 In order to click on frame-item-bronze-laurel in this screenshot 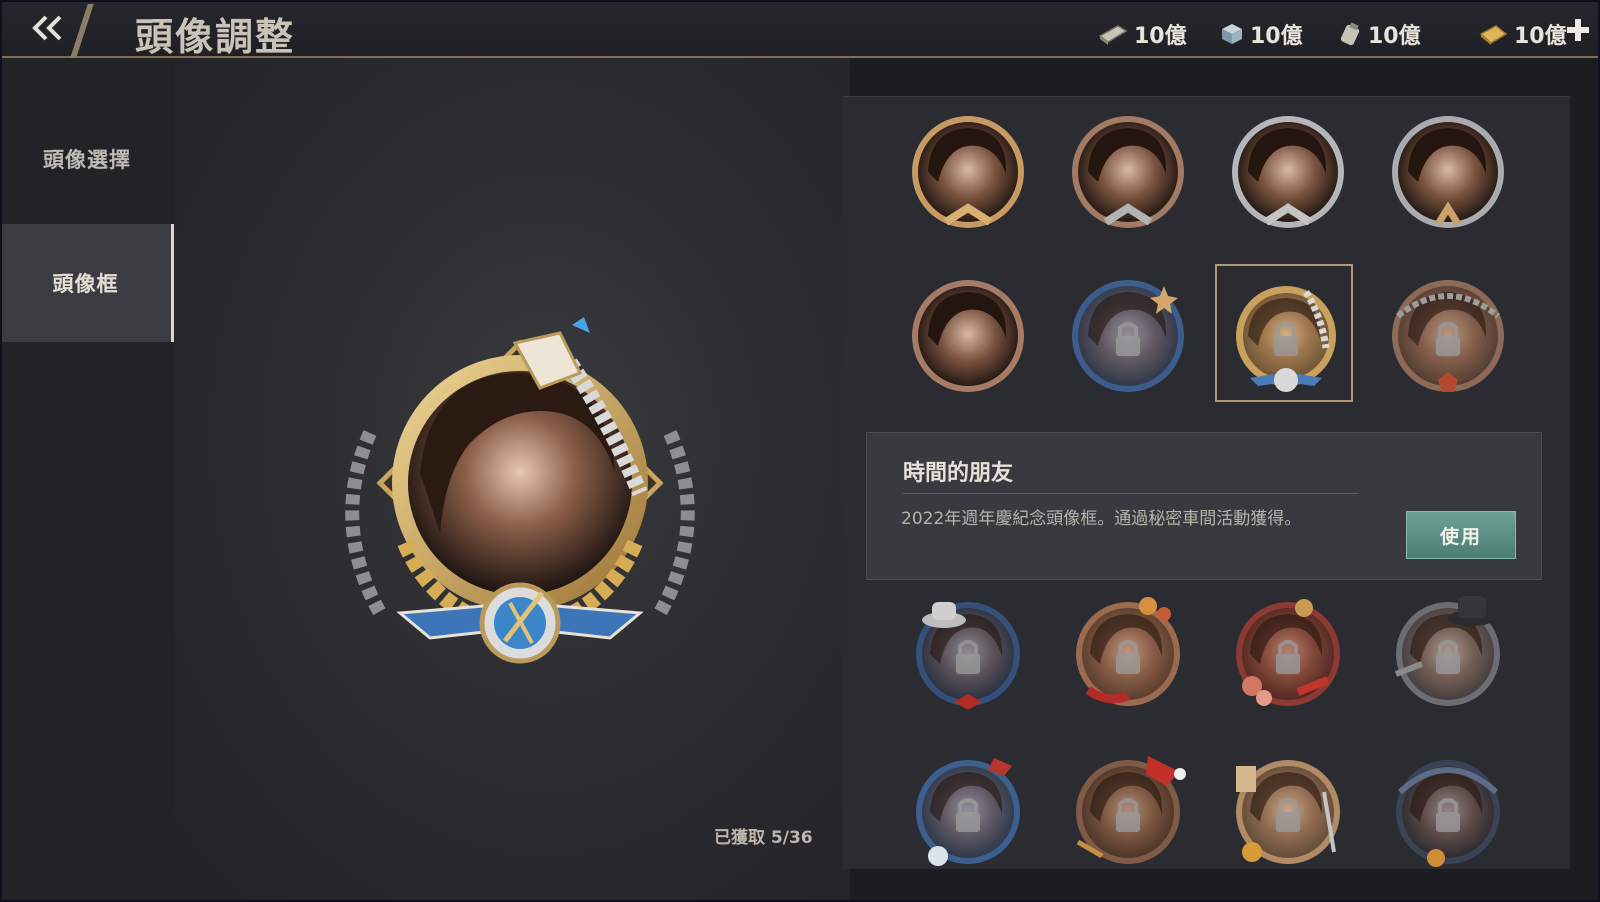, I will do `click(1128, 172)`.